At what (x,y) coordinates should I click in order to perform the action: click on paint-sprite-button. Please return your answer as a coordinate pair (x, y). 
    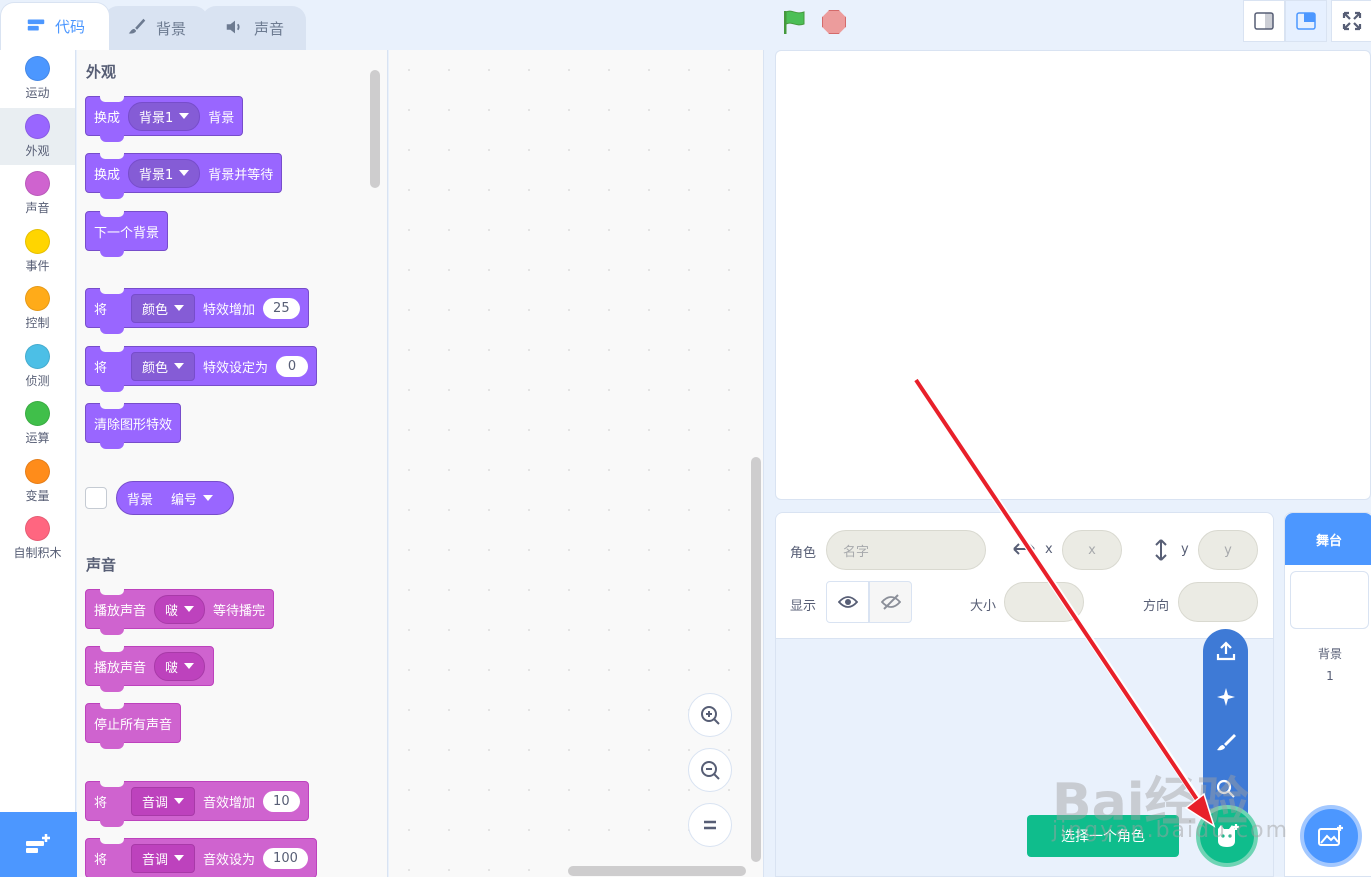
    Looking at the image, I should click on (1226, 743).